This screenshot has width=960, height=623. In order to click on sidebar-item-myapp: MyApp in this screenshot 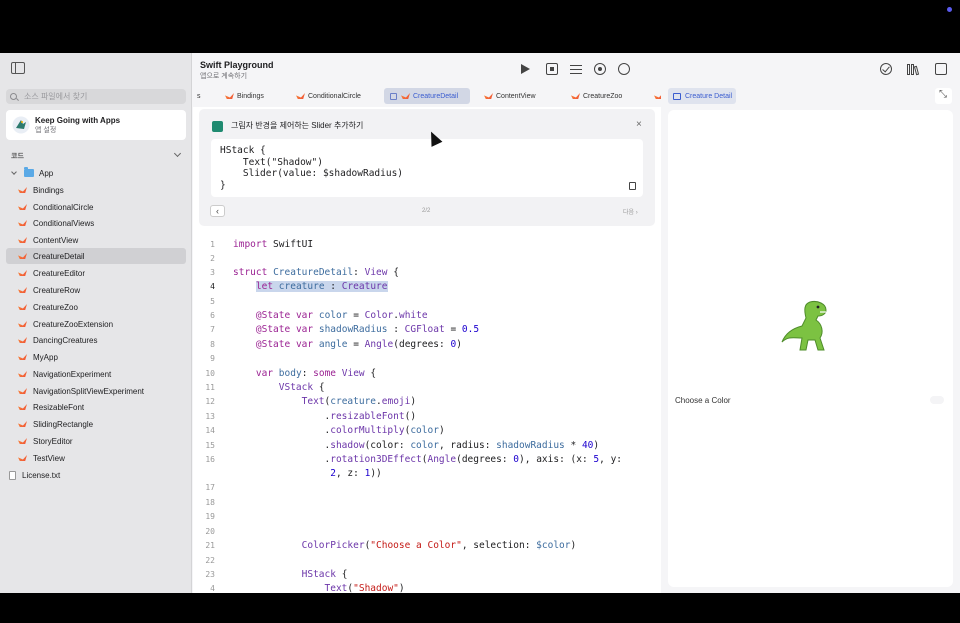, I will do `click(96, 357)`.